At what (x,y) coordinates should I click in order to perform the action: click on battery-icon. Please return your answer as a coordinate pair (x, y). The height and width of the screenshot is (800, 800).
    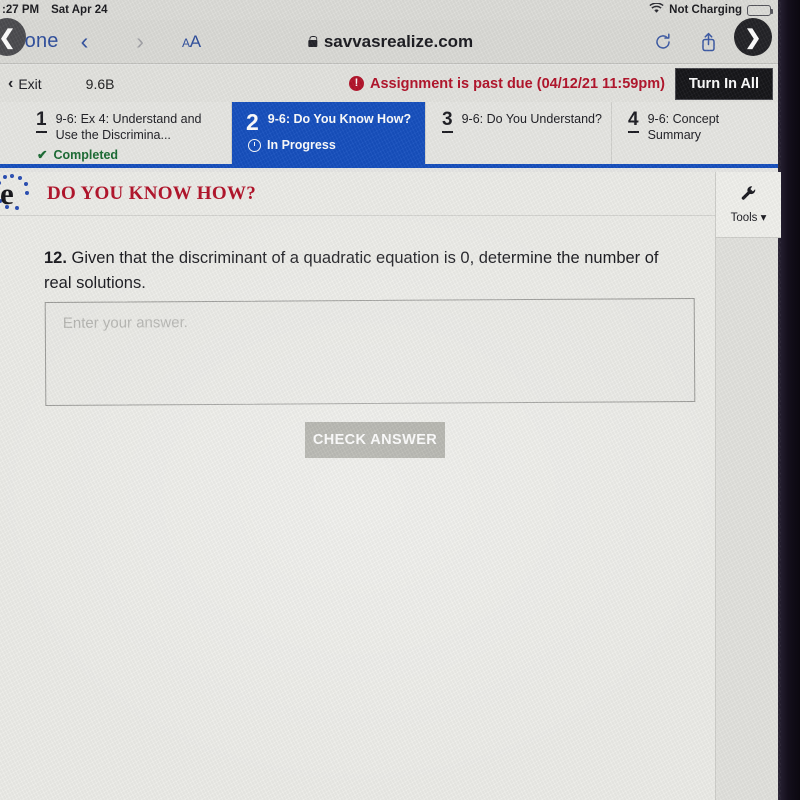
    Looking at the image, I should click on (760, 10).